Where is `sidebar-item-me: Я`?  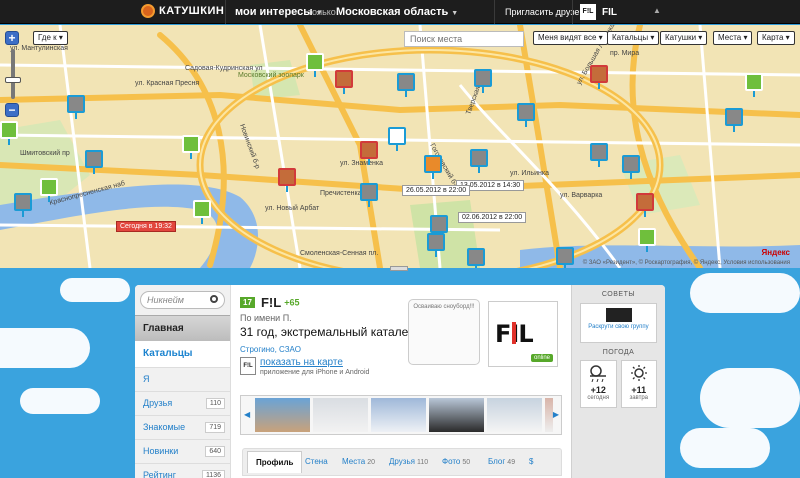 sidebar-item-me: Я is located at coordinates (182, 379).